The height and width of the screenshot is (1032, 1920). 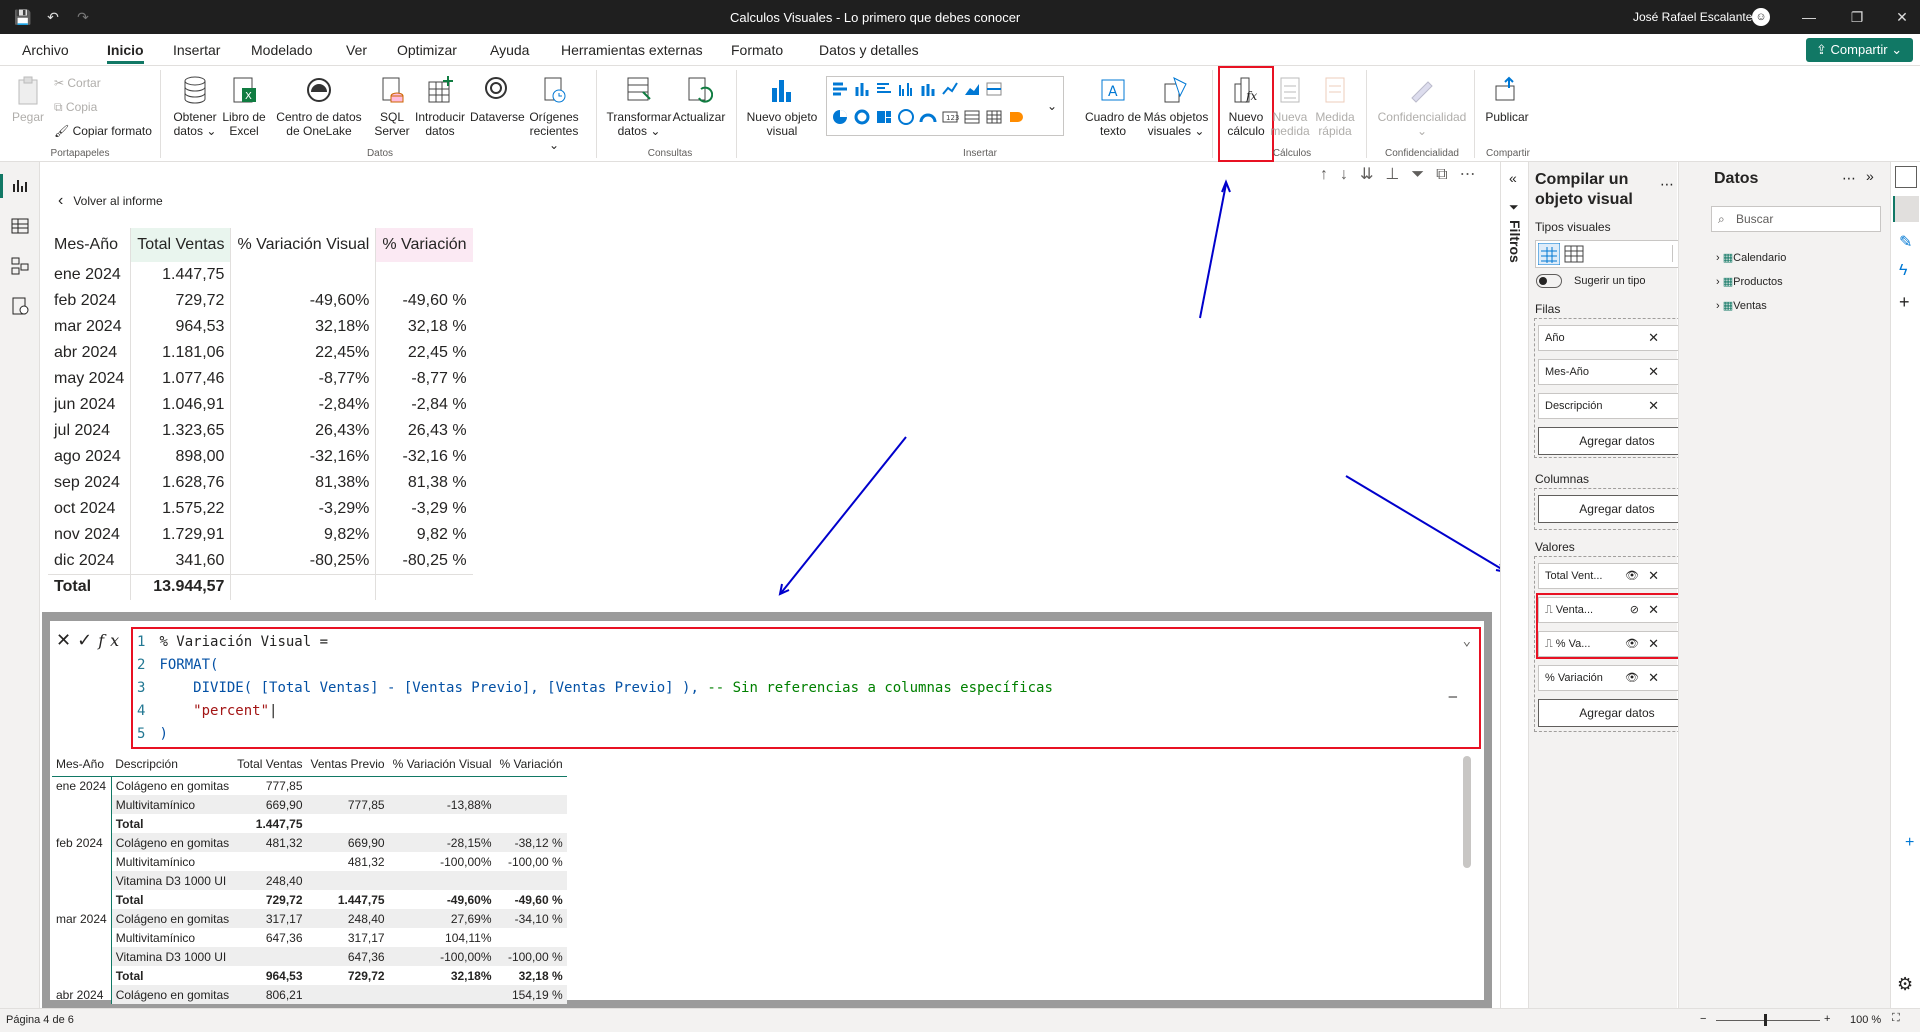 I want to click on visual-calc-icon: ⎍, so click(x=1550, y=644).